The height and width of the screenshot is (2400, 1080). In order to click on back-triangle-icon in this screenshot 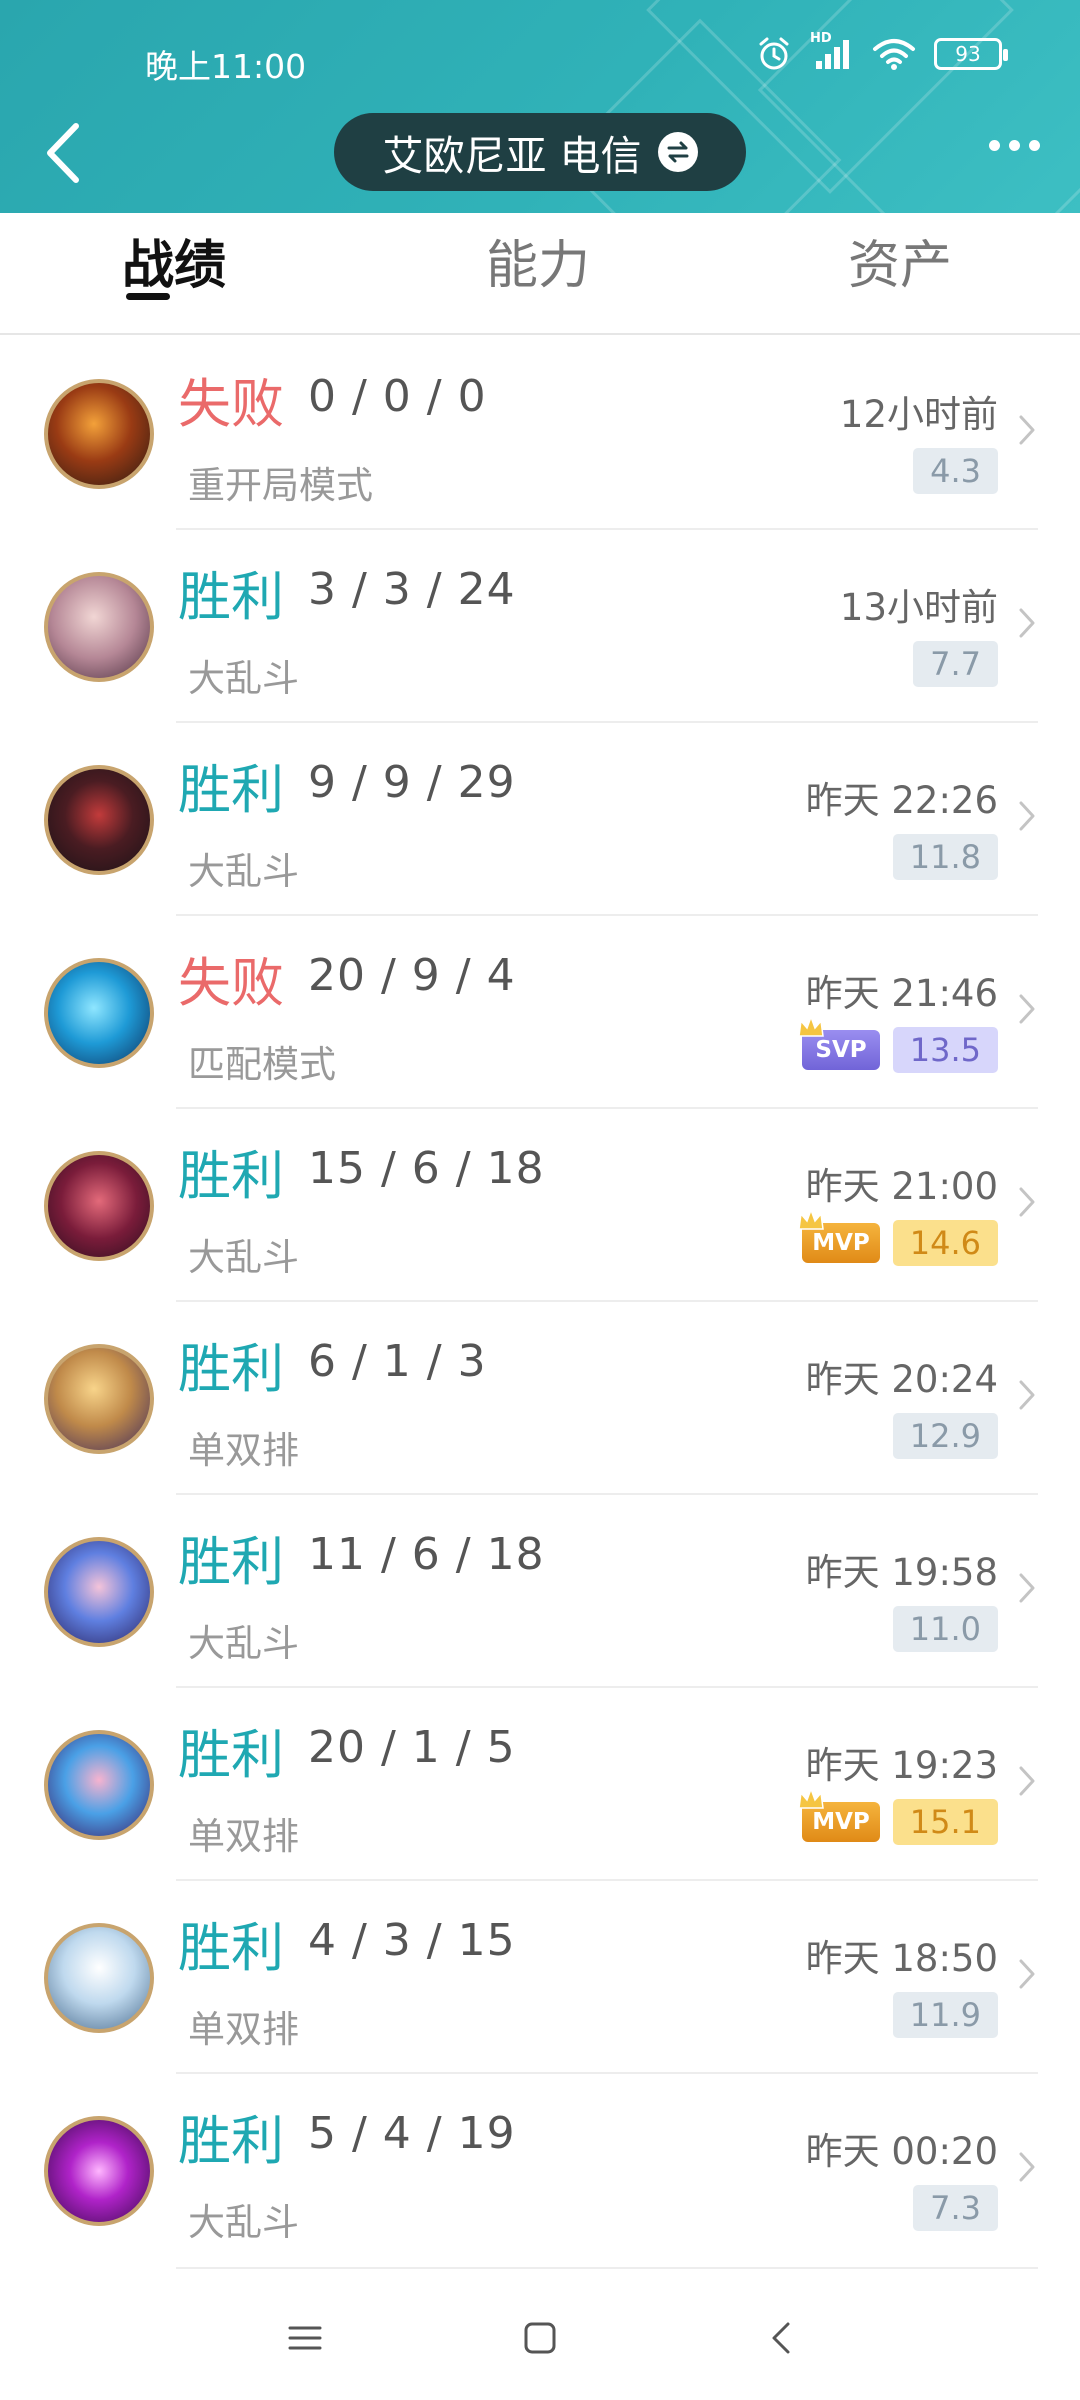, I will do `click(781, 2338)`.